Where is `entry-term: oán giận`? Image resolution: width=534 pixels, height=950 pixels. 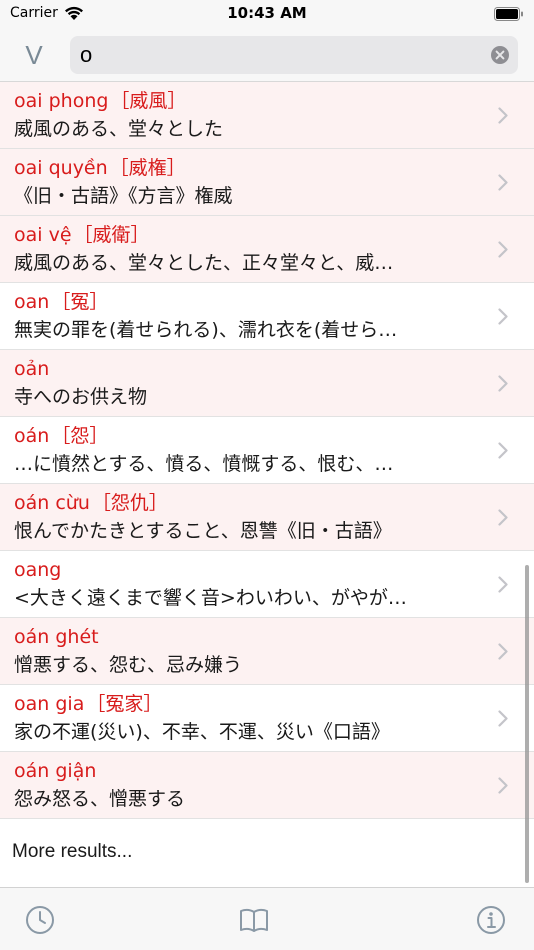
entry-term: oán giận is located at coordinates (56, 771).